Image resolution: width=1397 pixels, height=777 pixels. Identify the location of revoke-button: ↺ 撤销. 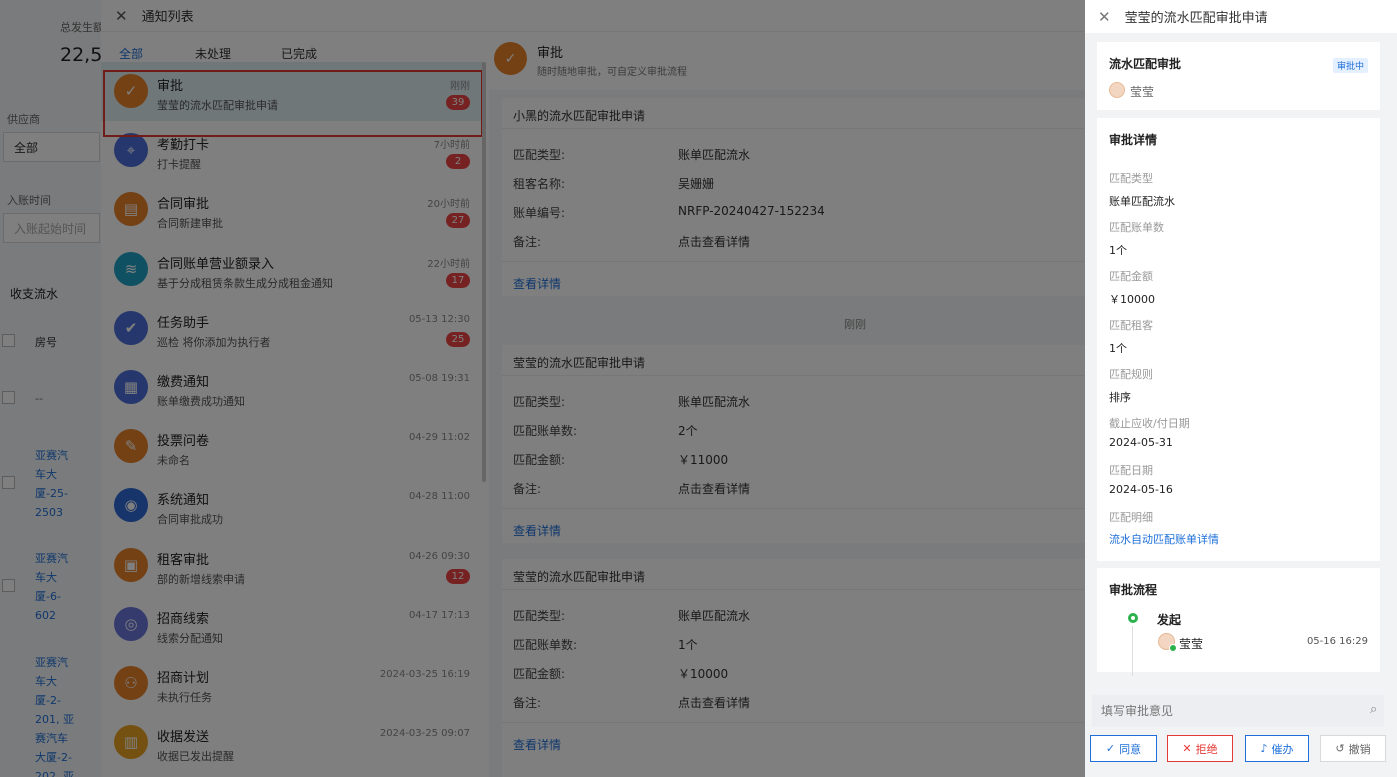
(1353, 748).